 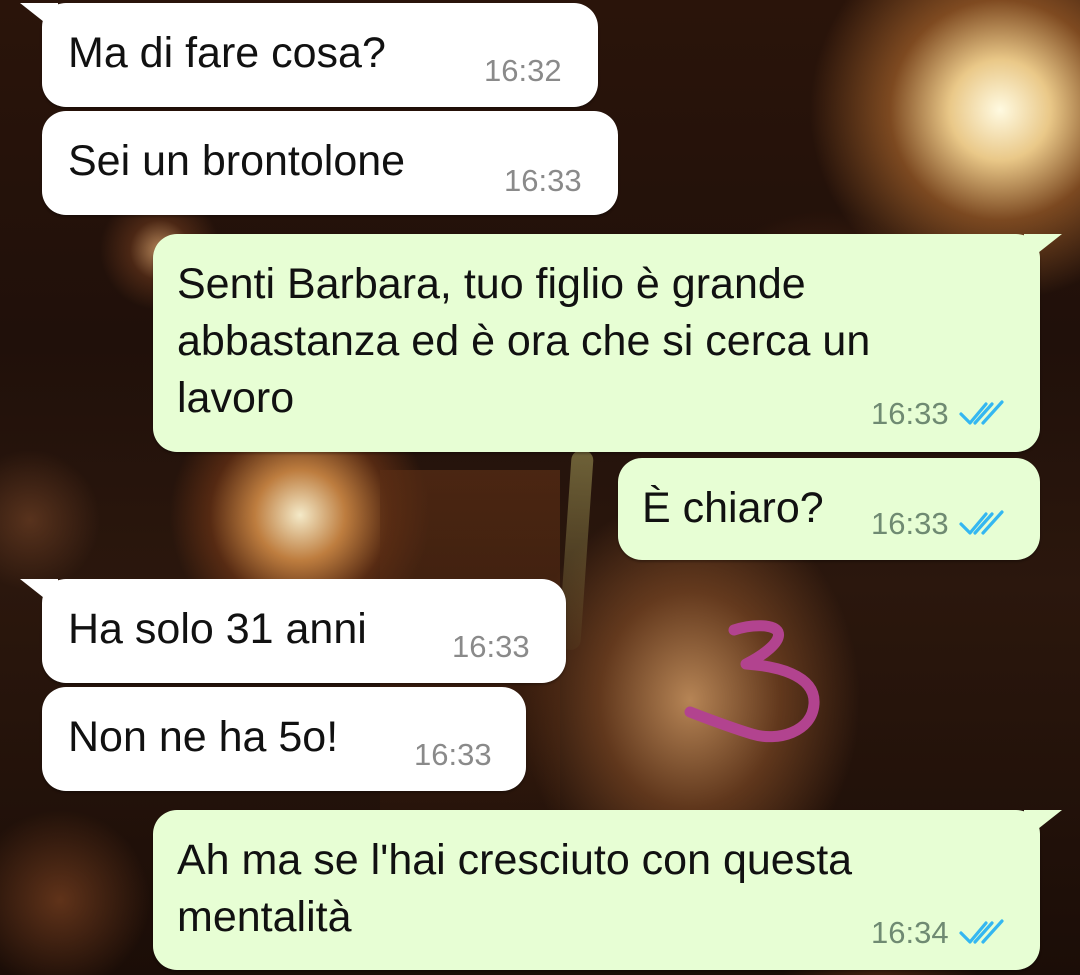 I want to click on message-meta: 16:34, so click(x=938, y=933).